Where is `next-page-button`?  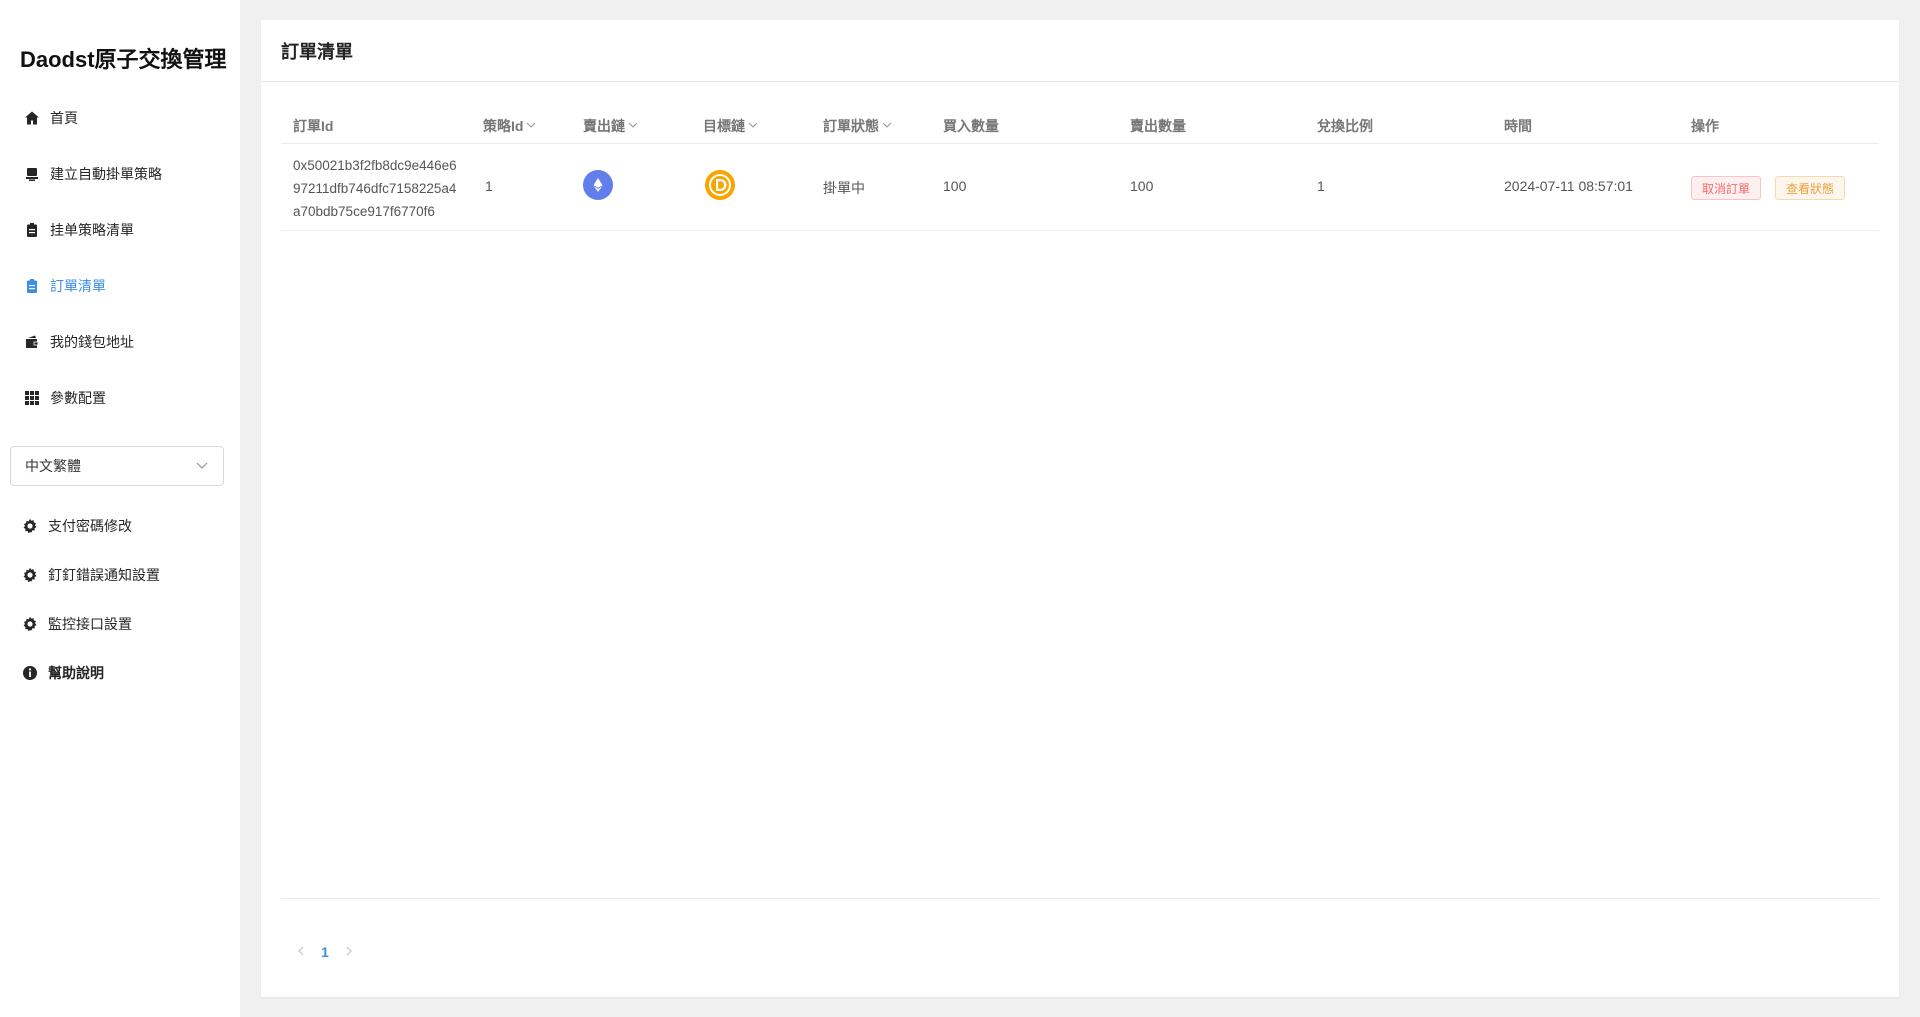 next-page-button is located at coordinates (349, 952).